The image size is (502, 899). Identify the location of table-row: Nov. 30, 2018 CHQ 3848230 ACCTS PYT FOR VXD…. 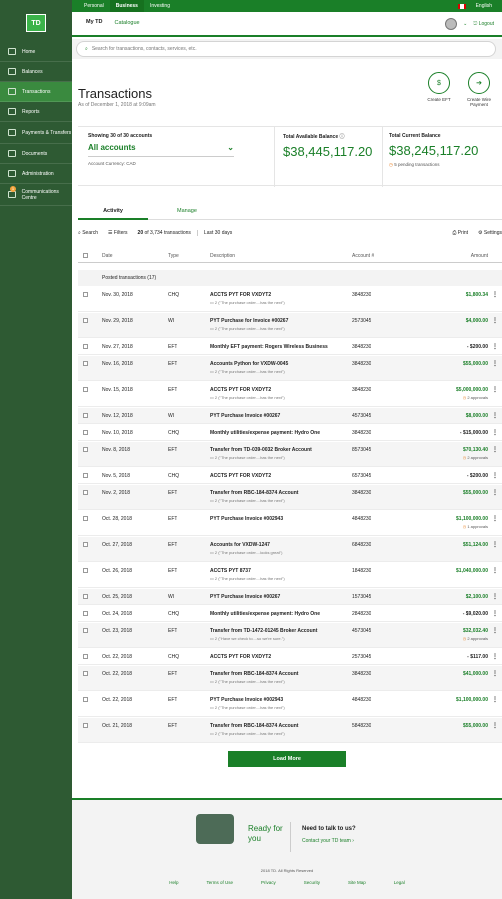
(290, 299).